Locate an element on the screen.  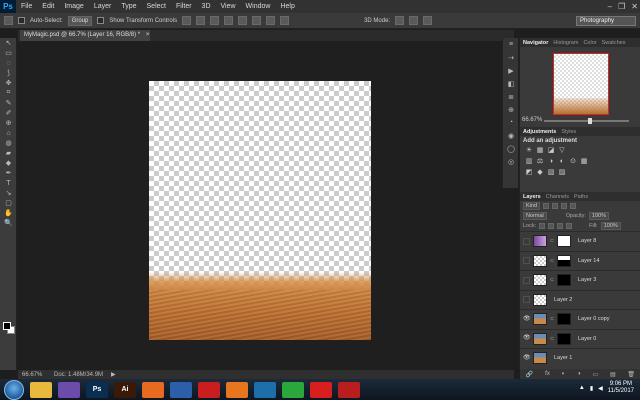
dock-icon-10: ◎ is located at coordinates (511, 161).